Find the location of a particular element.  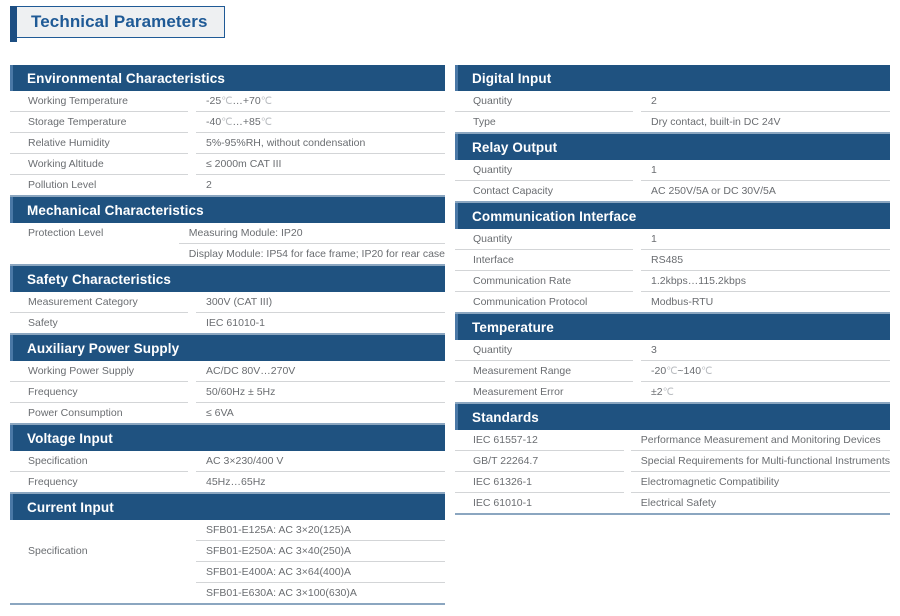

spec-label: Measurement Category is located at coordinates (99, 302).